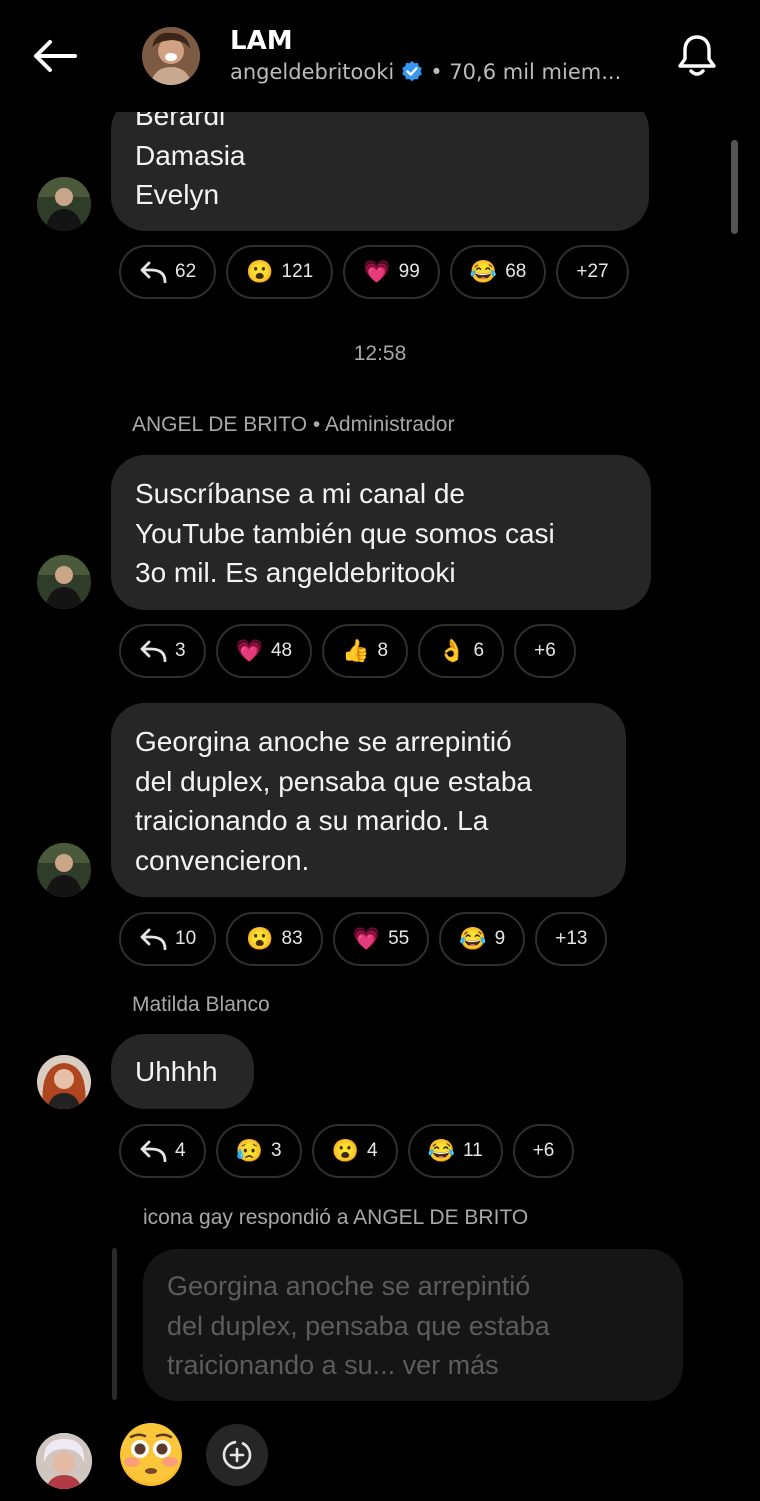 The height and width of the screenshot is (1501, 760). What do you see at coordinates (264, 651) in the screenshot?
I see `reaction-chip: 💗 48` at bounding box center [264, 651].